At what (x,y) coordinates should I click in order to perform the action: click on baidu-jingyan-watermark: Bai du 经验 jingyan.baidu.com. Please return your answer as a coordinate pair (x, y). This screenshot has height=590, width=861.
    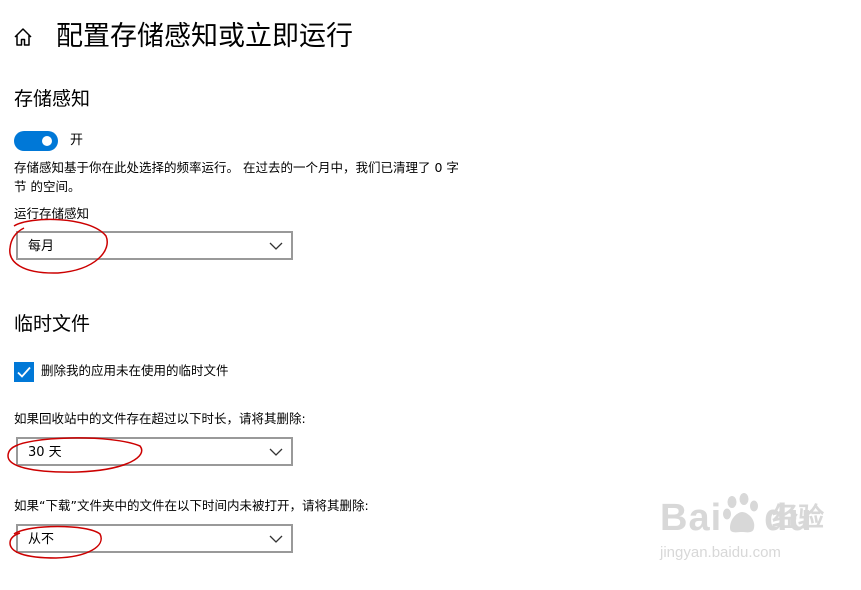
    Looking at the image, I should click on (755, 532).